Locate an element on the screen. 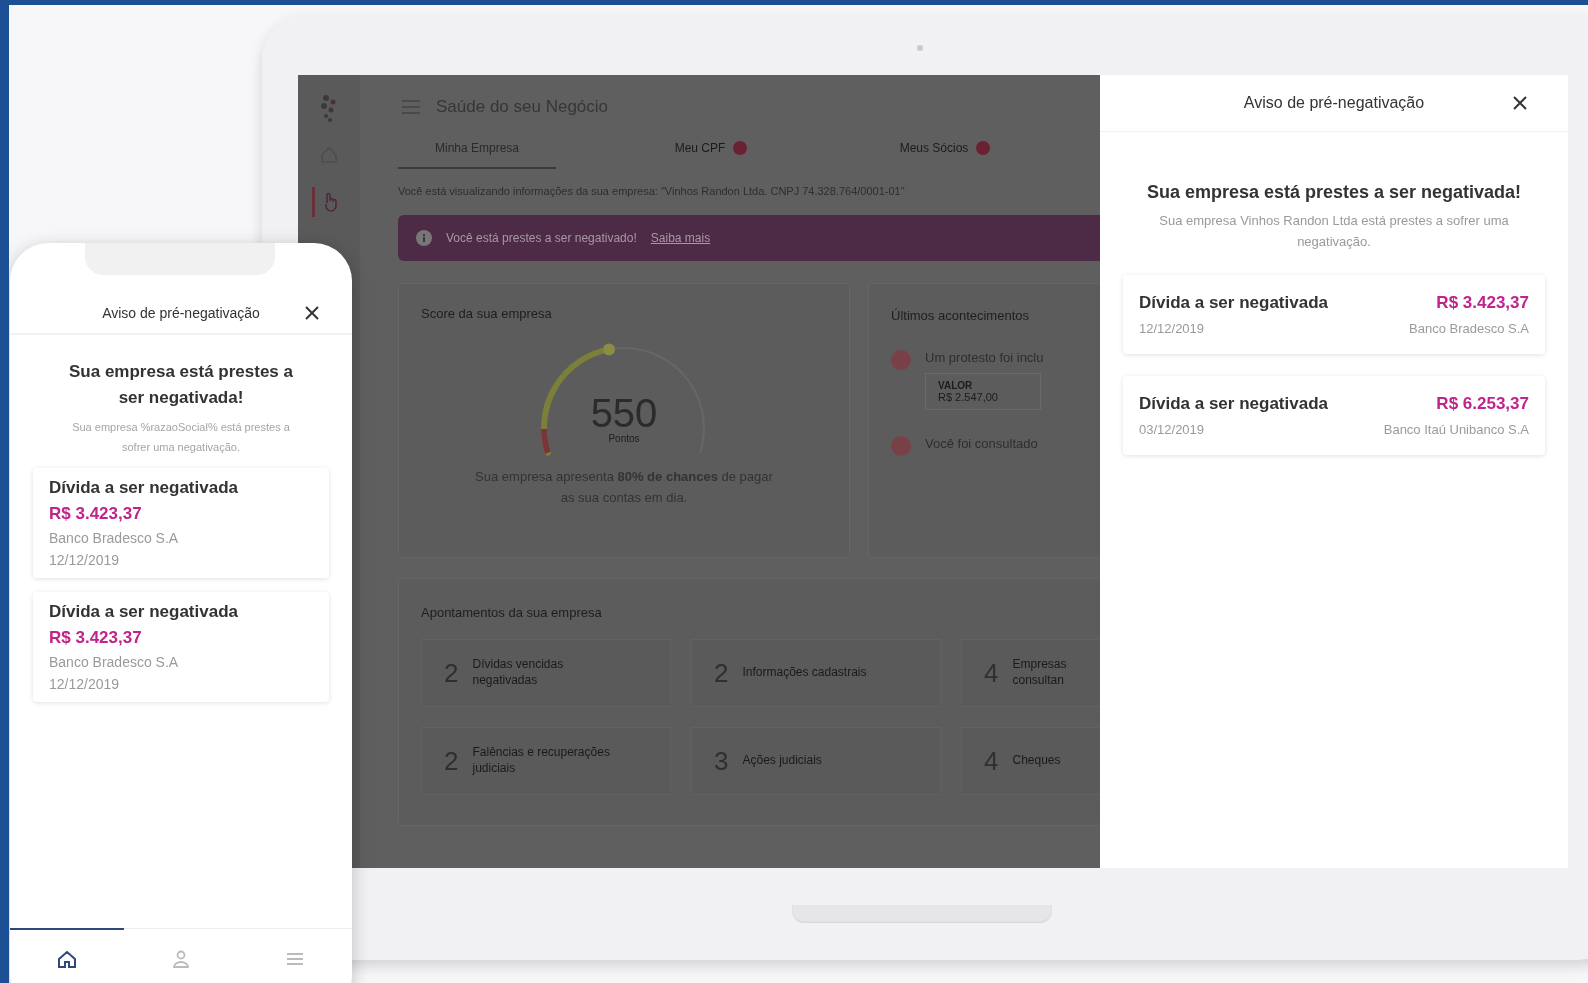 The image size is (1588, 983). tile-label: Falências e recuperações judiciais is located at coordinates (541, 761).